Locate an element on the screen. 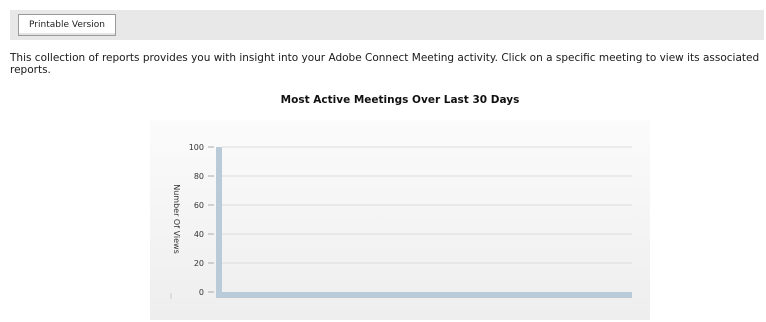  x-axis is located at coordinates (424, 295).